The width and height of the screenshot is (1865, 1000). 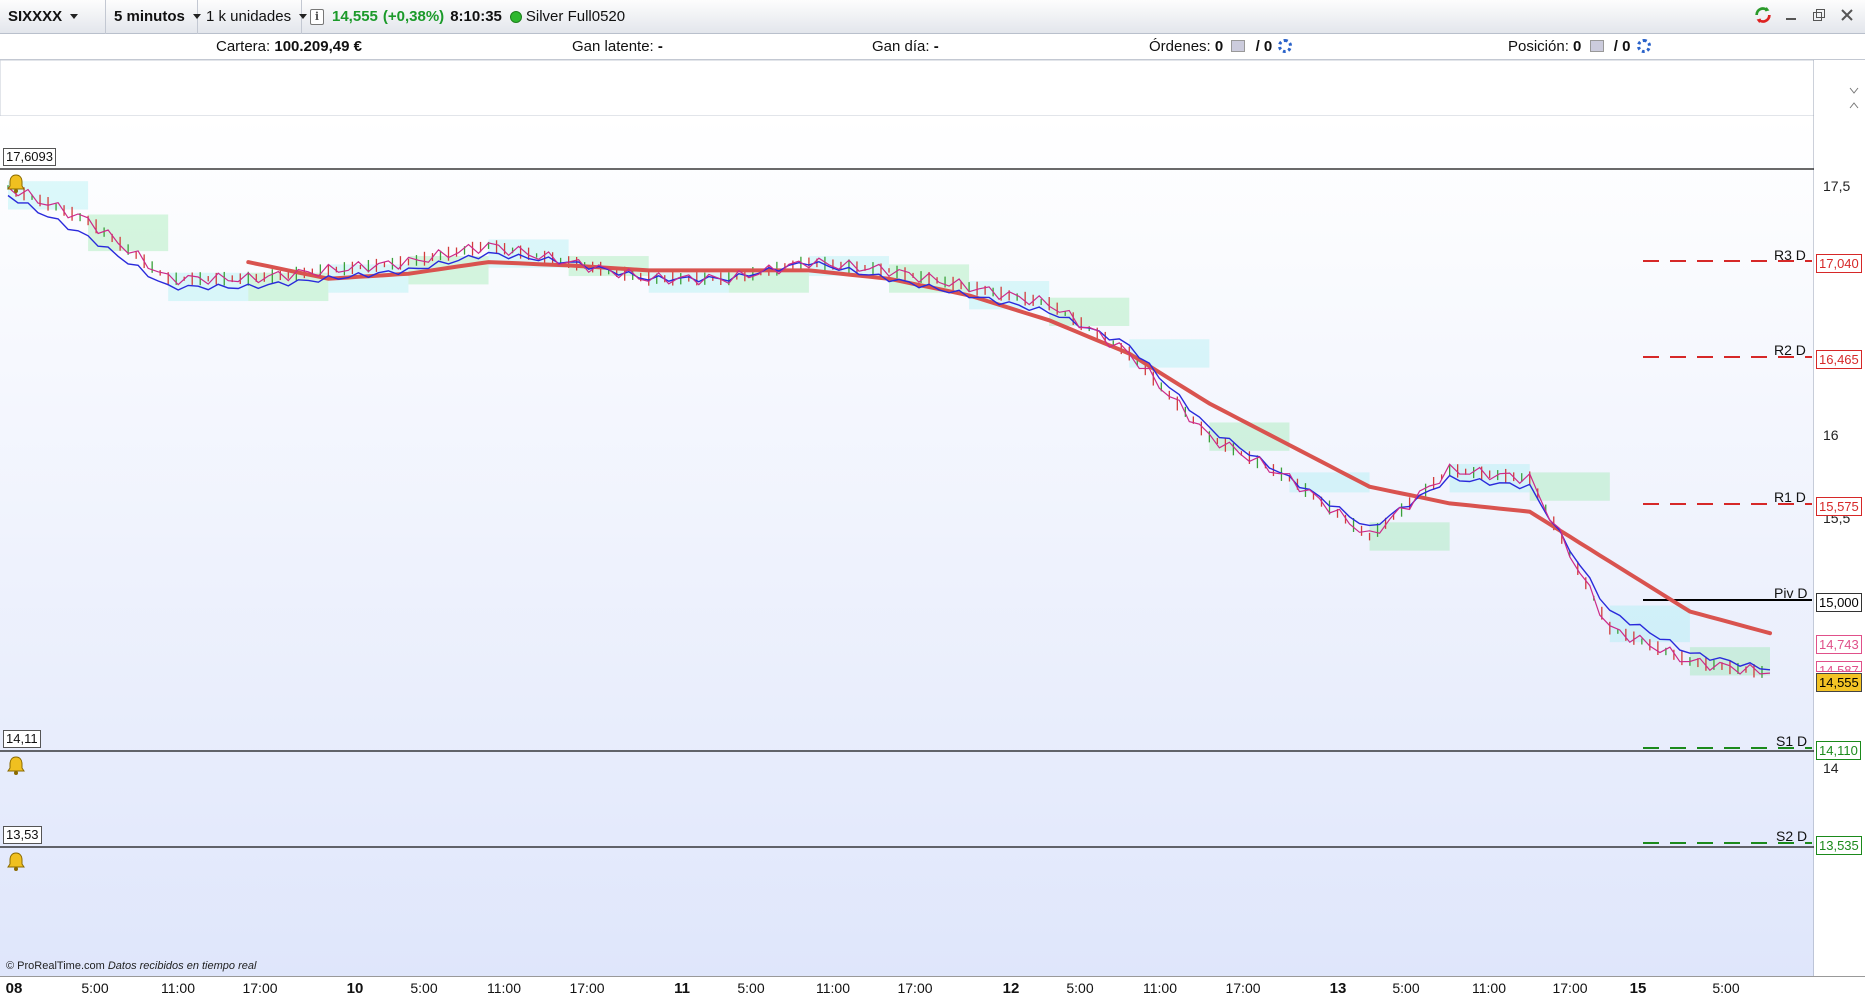 I want to click on cartera: Cartera: 100.209,49 €, so click(x=289, y=46).